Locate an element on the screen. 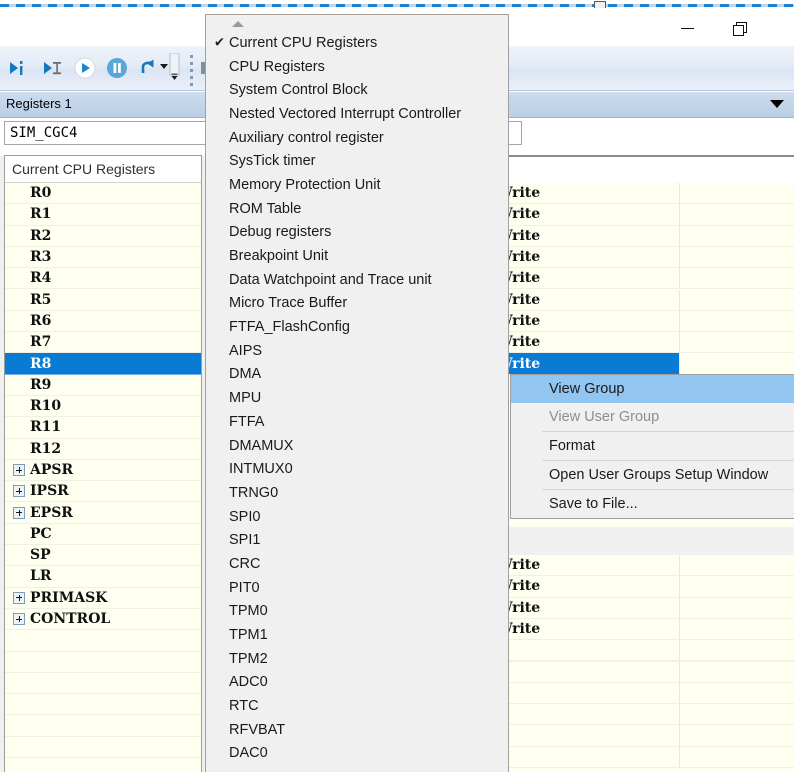 The height and width of the screenshot is (772, 794). group-menu-item: ROM Table is located at coordinates (357, 209).